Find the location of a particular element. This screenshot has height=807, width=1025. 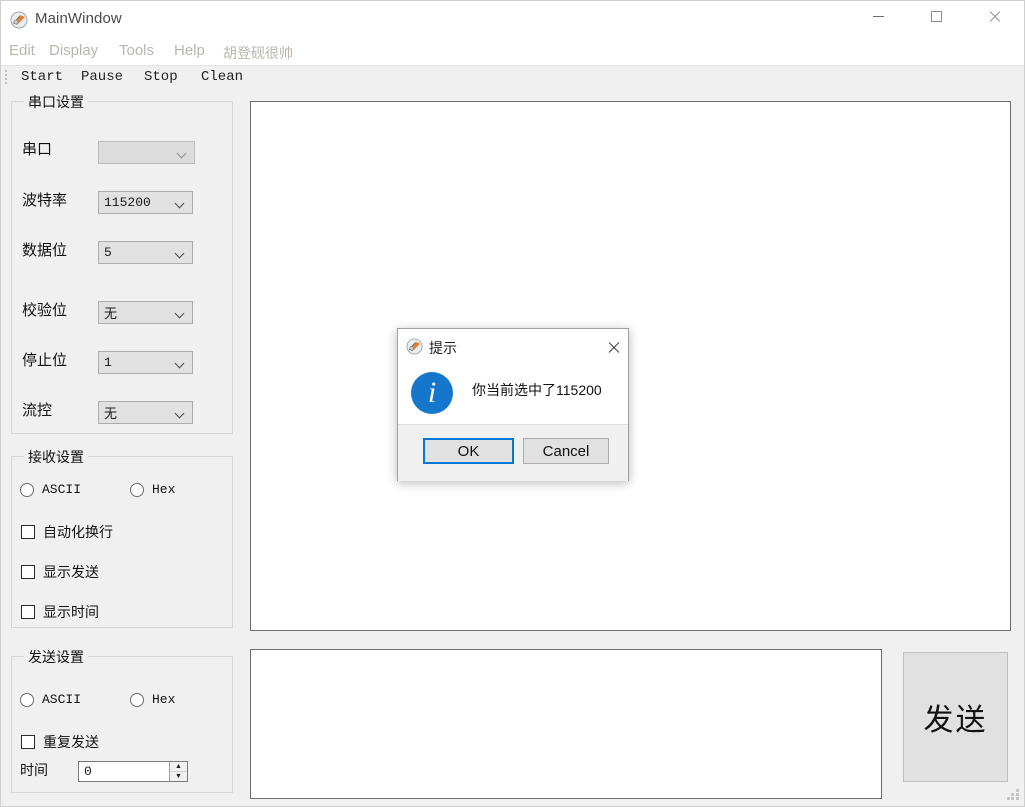

dialog-footer: OK Cancel is located at coordinates (513, 452).